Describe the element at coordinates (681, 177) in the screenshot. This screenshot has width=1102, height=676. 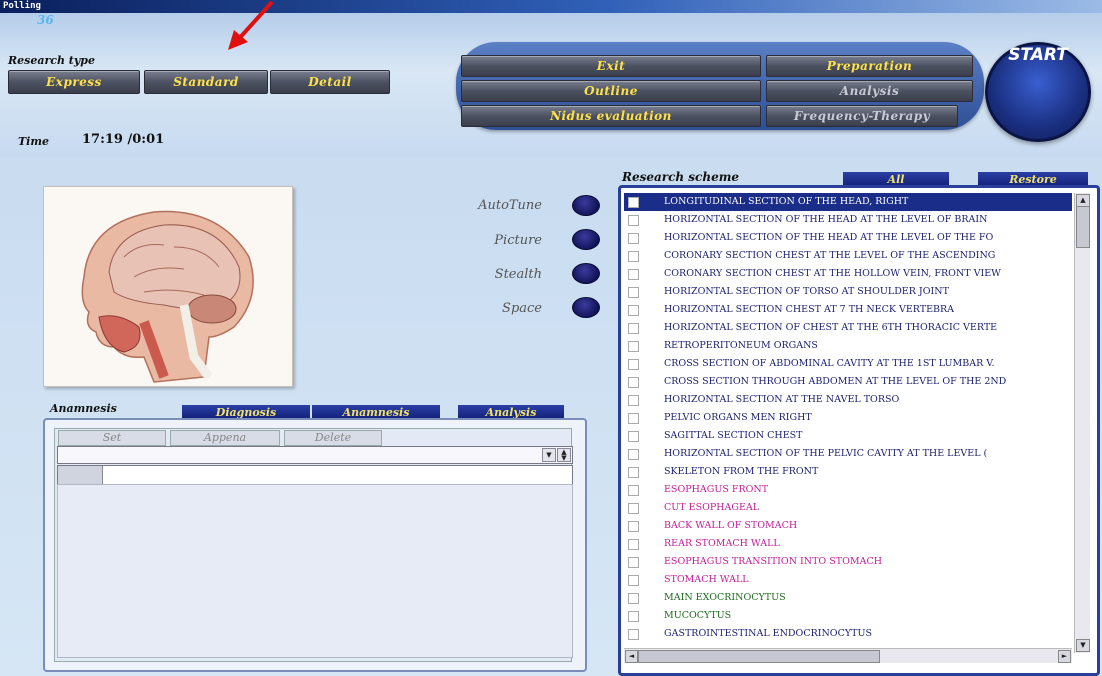
I see `research-scheme-heading: Research scheme` at that location.